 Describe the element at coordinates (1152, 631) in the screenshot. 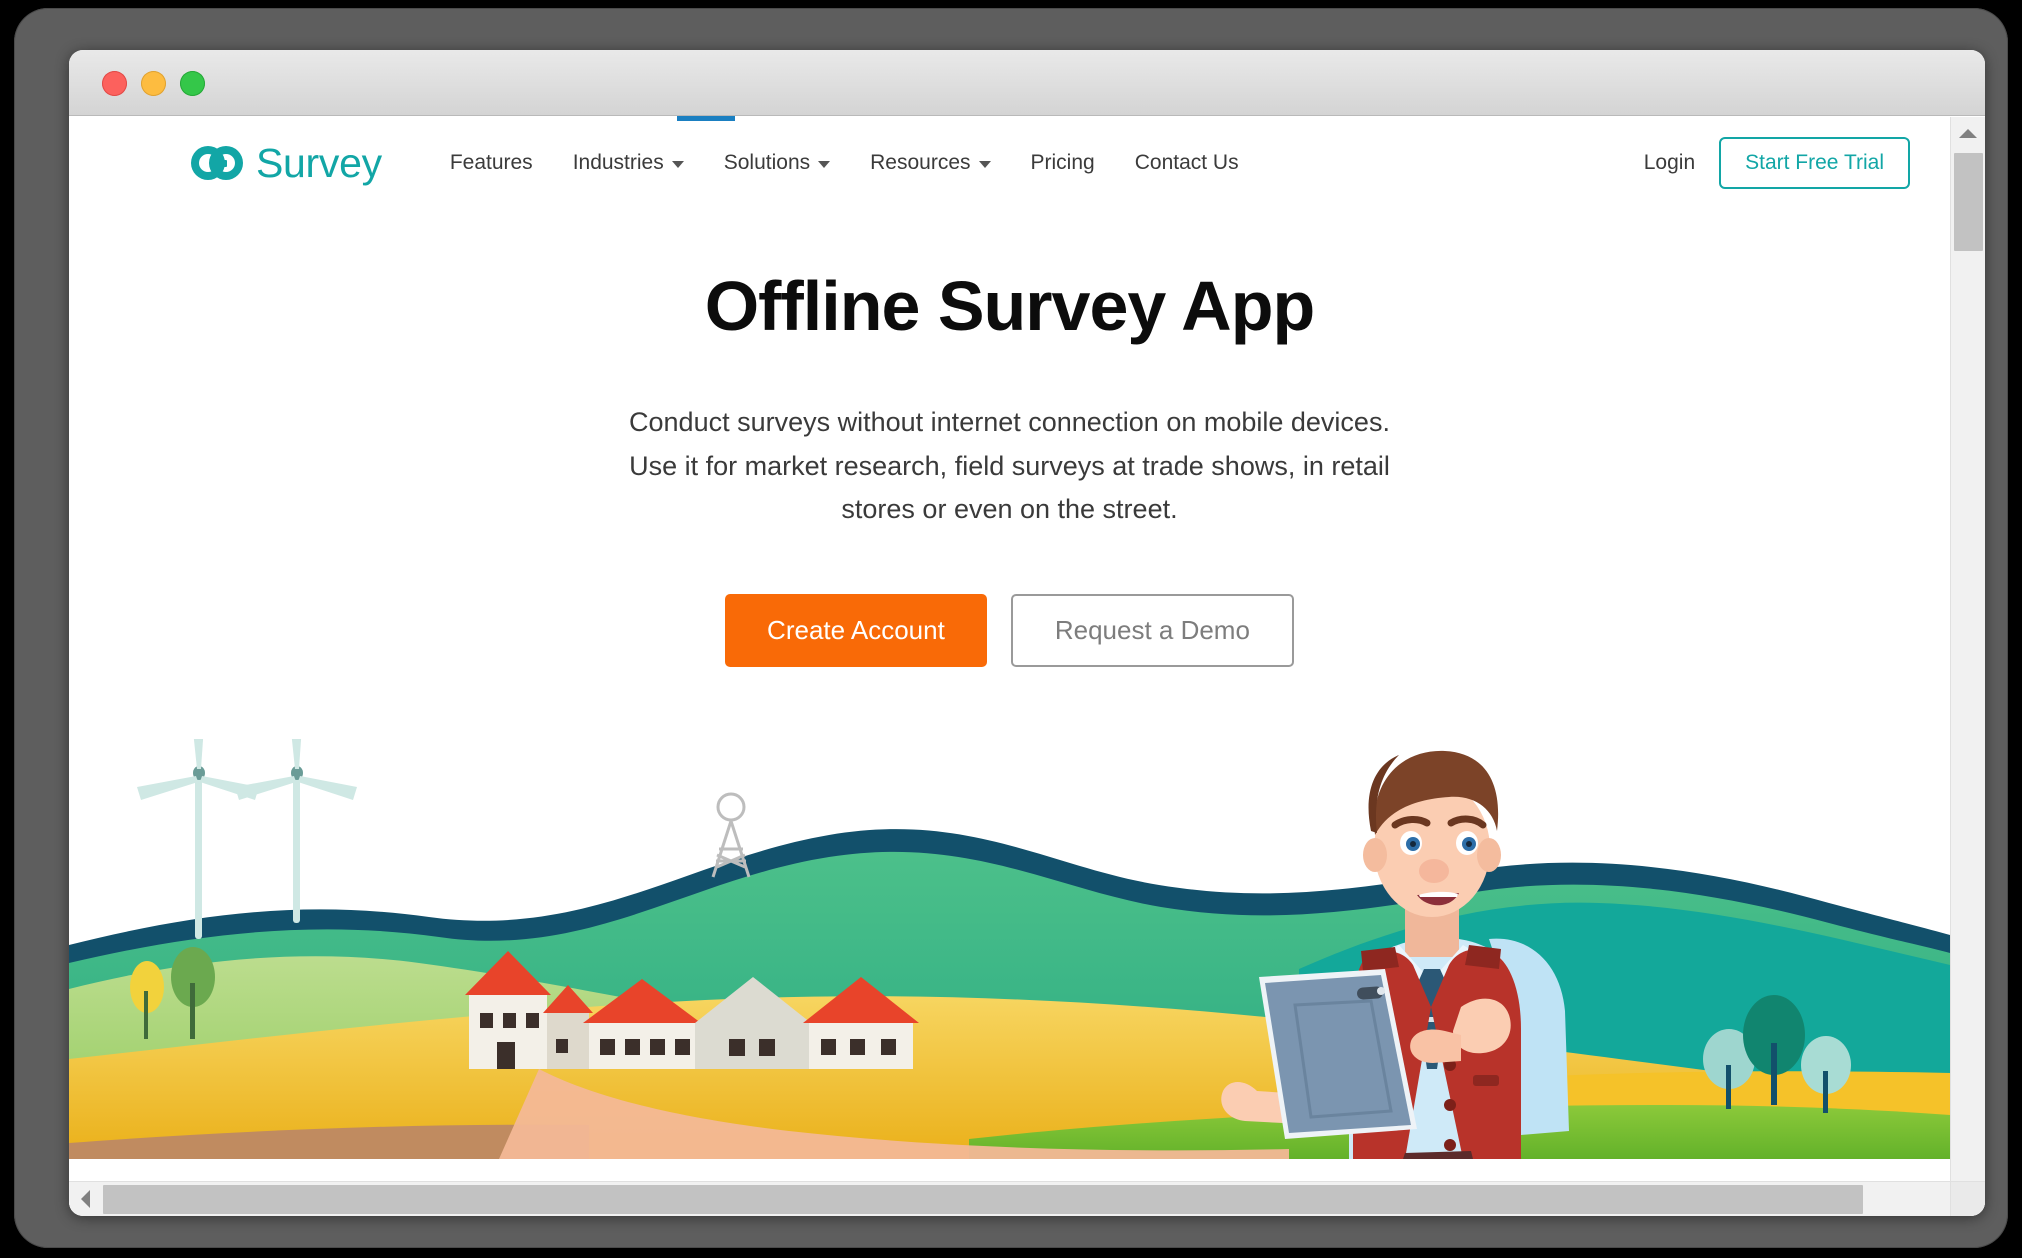

I see `request-demo-button: Request a Demo` at that location.